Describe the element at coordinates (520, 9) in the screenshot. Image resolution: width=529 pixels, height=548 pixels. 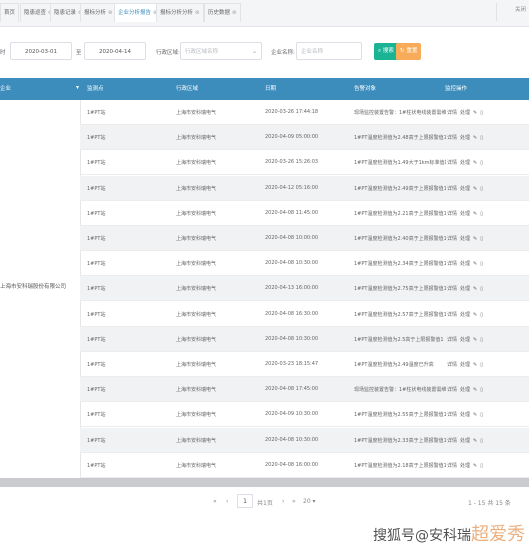
I see `close-tabs-button: 关闭` at that location.